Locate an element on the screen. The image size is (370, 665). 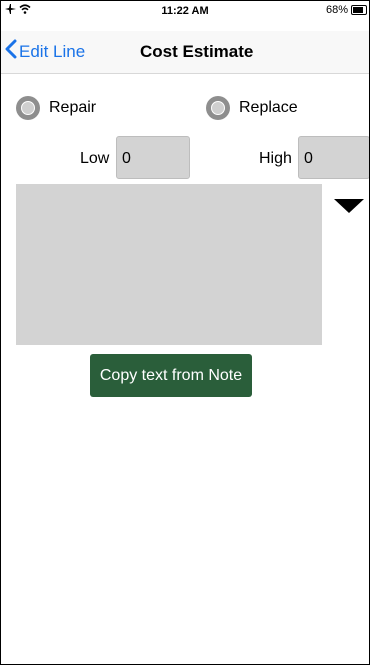
replace-option: Replace is located at coordinates (252, 108).